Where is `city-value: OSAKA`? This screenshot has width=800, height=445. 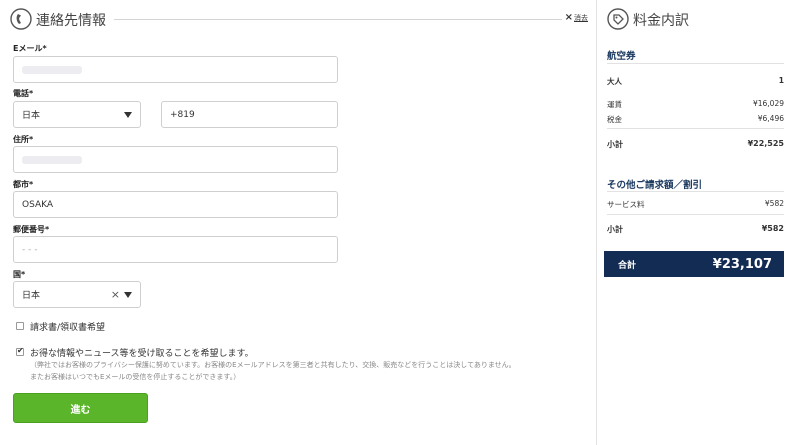 city-value: OSAKA is located at coordinates (38, 204).